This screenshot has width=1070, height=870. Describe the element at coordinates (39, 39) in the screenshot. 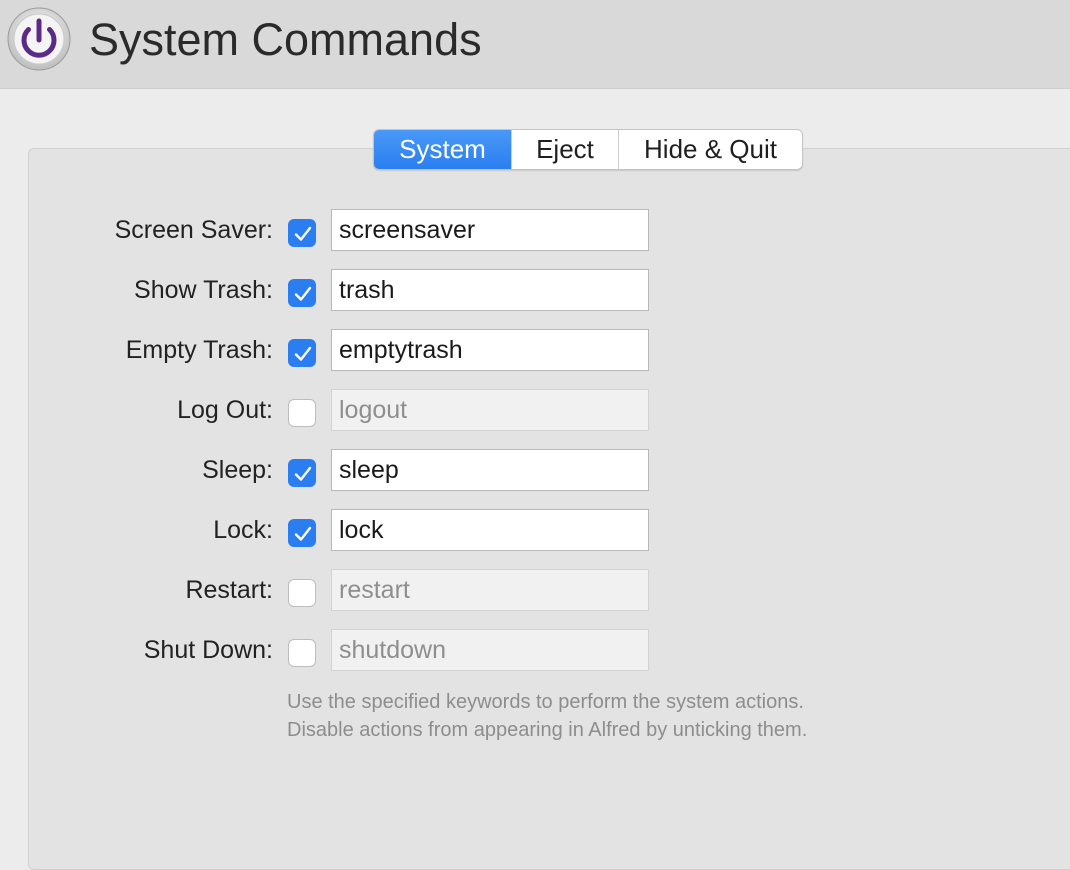

I see `power-icon` at that location.